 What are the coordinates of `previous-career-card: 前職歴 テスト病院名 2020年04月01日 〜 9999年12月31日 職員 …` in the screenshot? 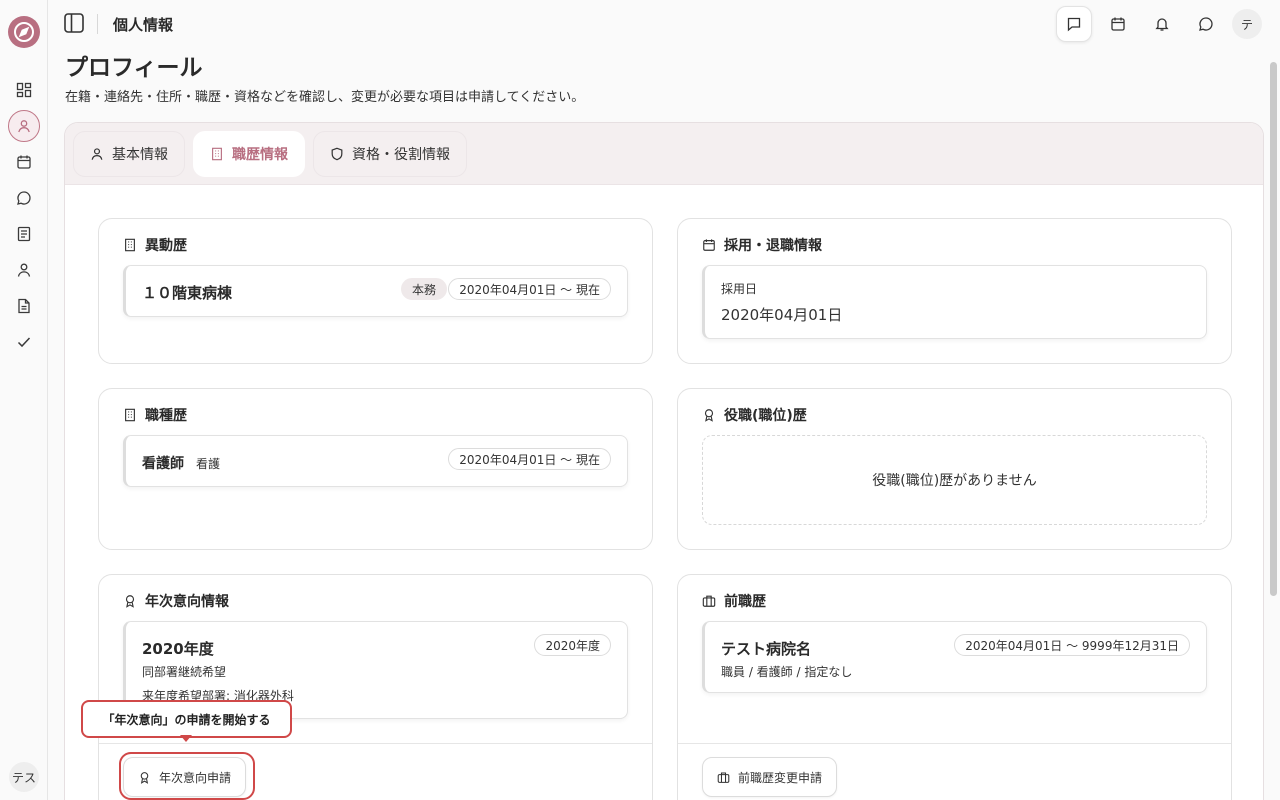 It's located at (954, 687).